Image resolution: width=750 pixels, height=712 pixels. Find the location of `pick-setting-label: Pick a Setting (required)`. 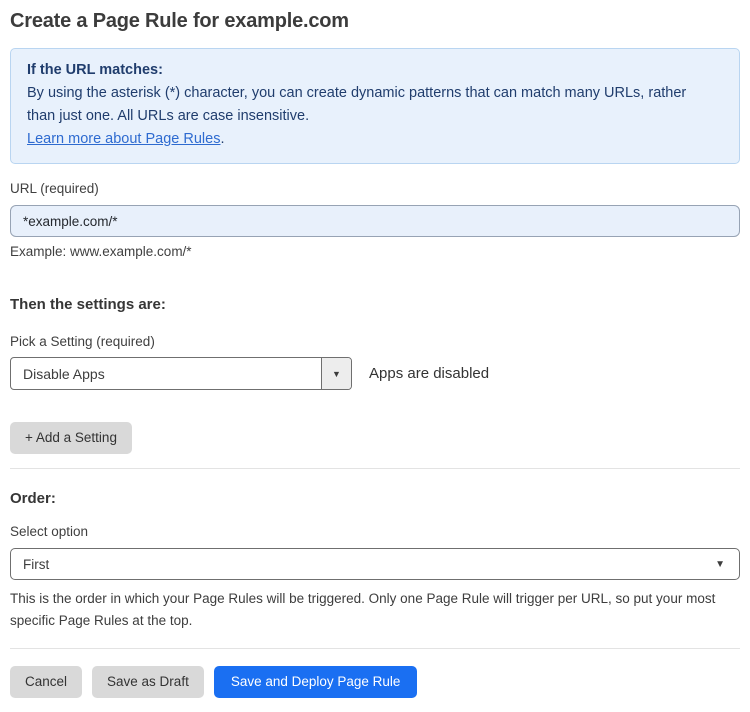

pick-setting-label: Pick a Setting (required) is located at coordinates (82, 341).